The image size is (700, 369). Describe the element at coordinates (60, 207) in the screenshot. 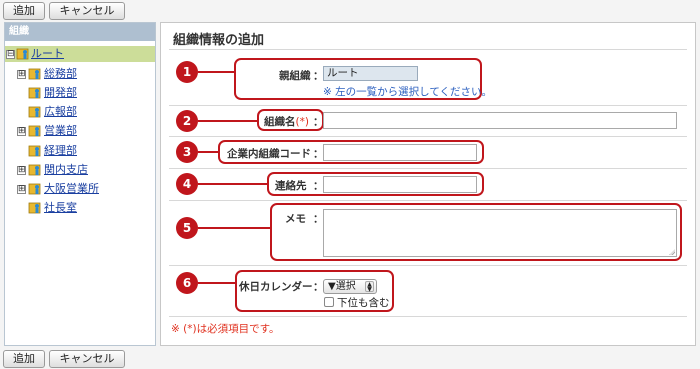

I see `tree-item-label: 社長室` at that location.